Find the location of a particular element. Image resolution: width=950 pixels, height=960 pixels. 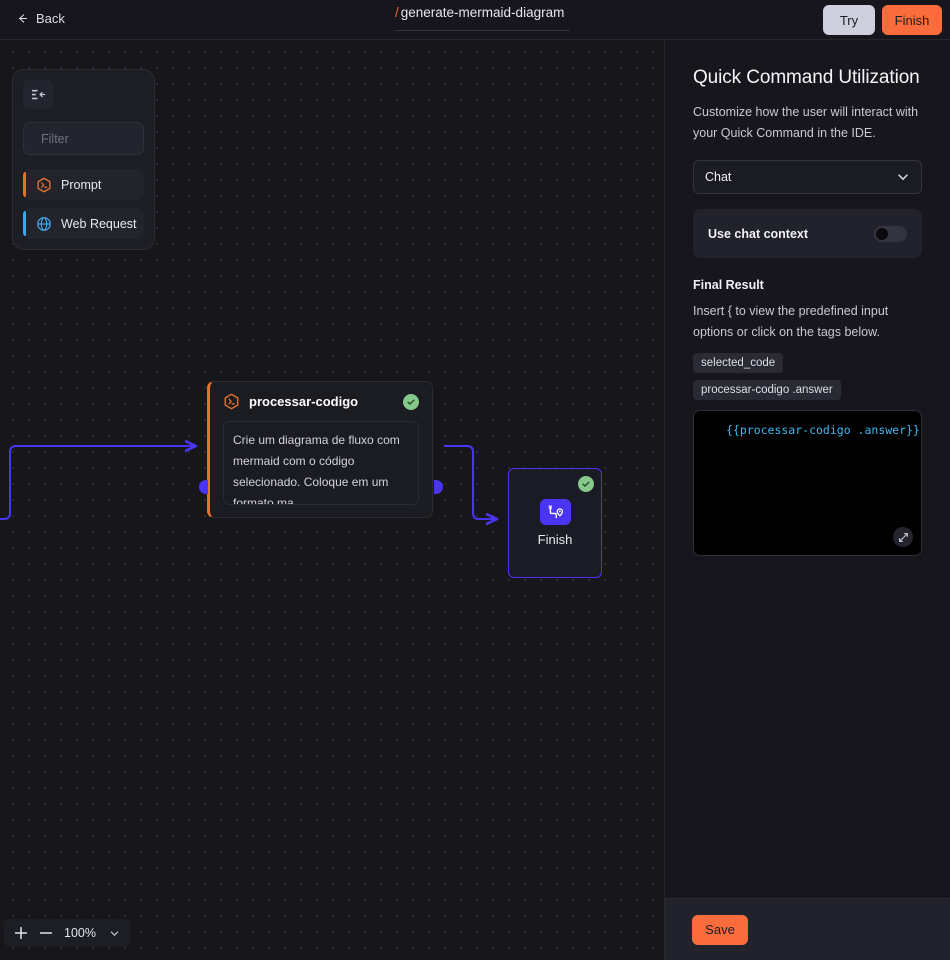

finish-node-icon-box is located at coordinates (555, 512).